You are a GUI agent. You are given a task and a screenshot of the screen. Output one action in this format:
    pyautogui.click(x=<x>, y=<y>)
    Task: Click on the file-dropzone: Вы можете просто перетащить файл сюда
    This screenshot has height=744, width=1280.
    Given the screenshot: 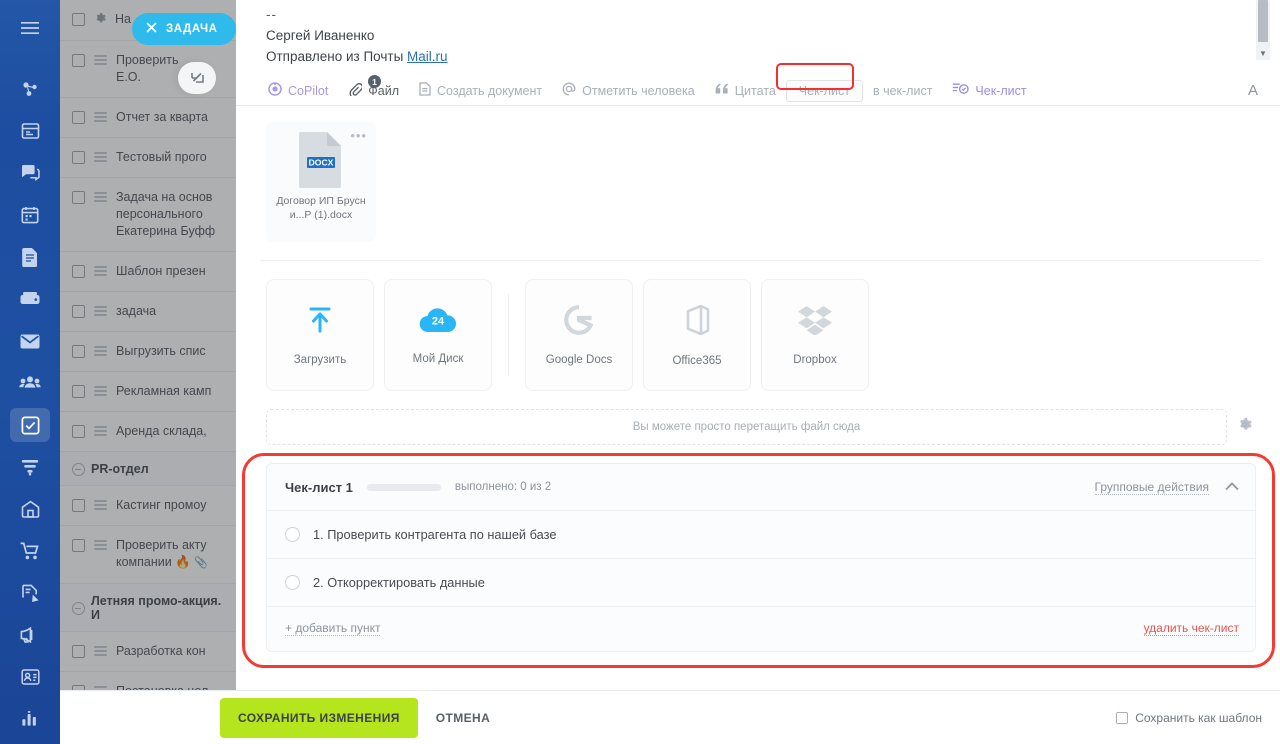 What is the action you would take?
    pyautogui.click(x=746, y=427)
    